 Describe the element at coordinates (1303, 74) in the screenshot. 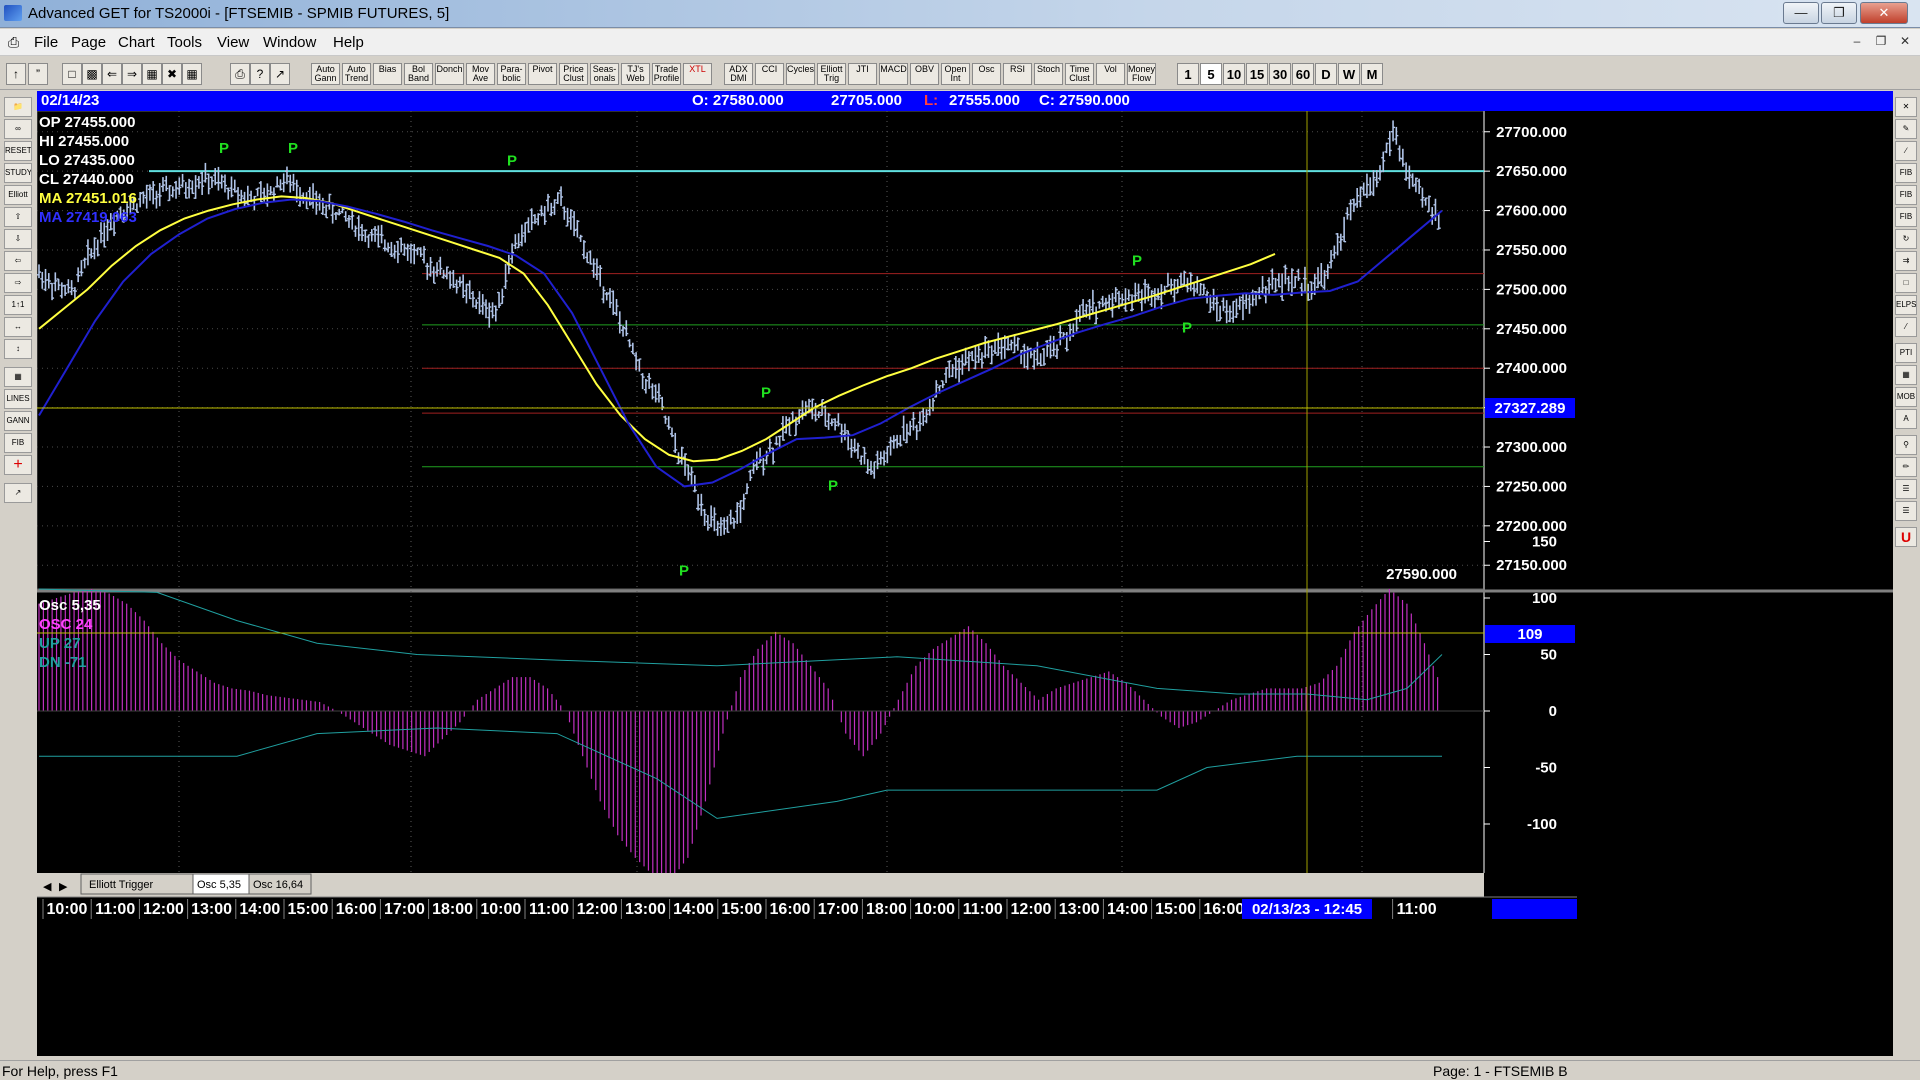

I see `interval-60-button: 60` at that location.